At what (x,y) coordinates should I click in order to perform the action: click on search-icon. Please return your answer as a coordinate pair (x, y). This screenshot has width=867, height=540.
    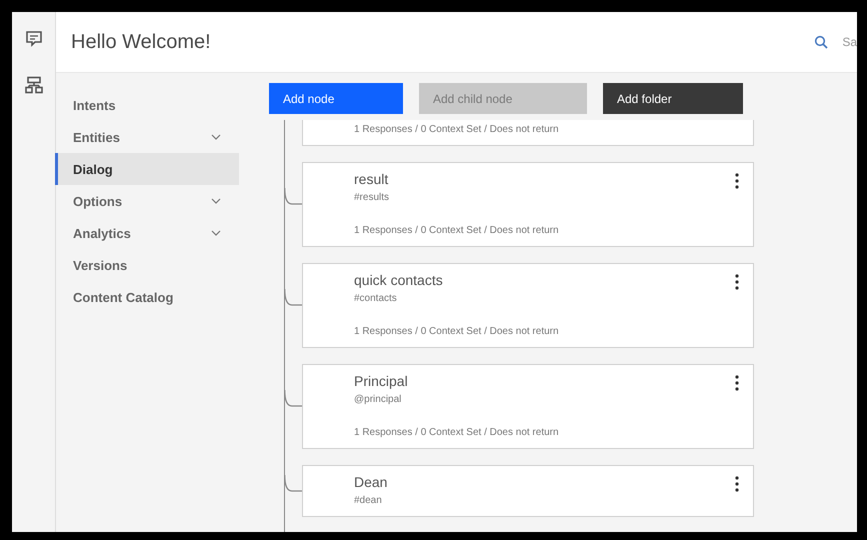
    Looking at the image, I should click on (821, 42).